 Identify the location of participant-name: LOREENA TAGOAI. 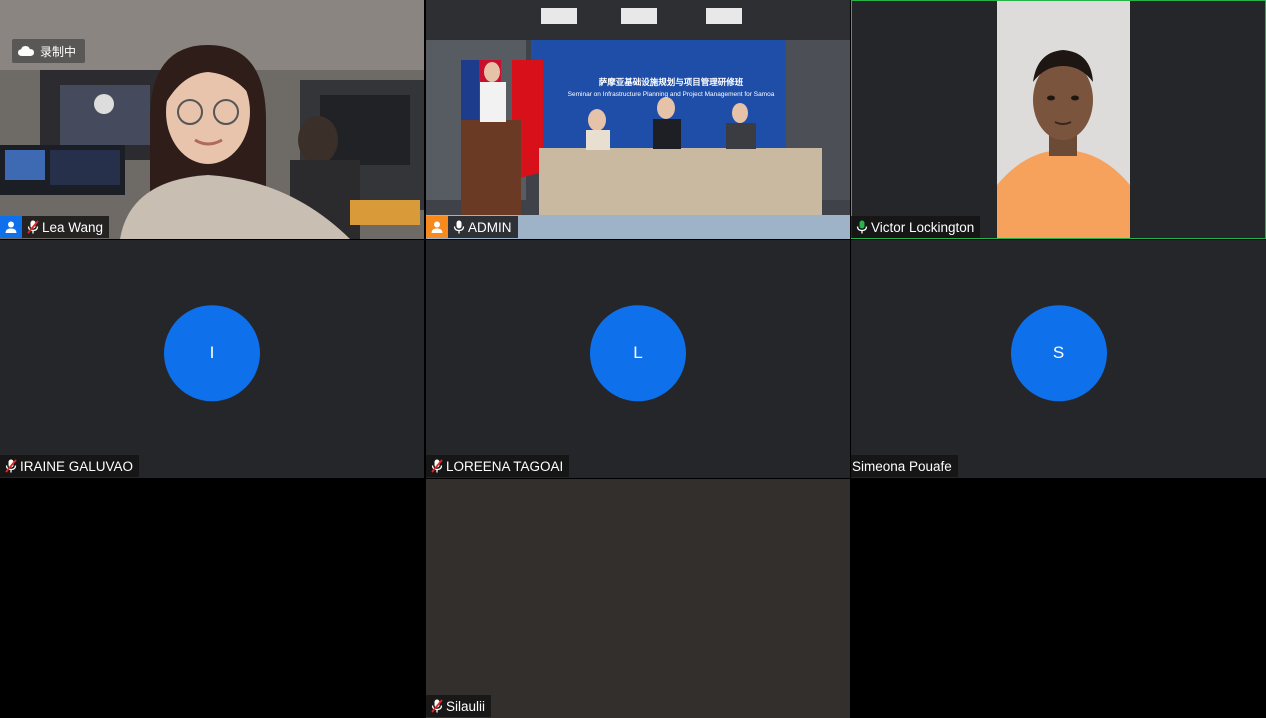
(505, 466).